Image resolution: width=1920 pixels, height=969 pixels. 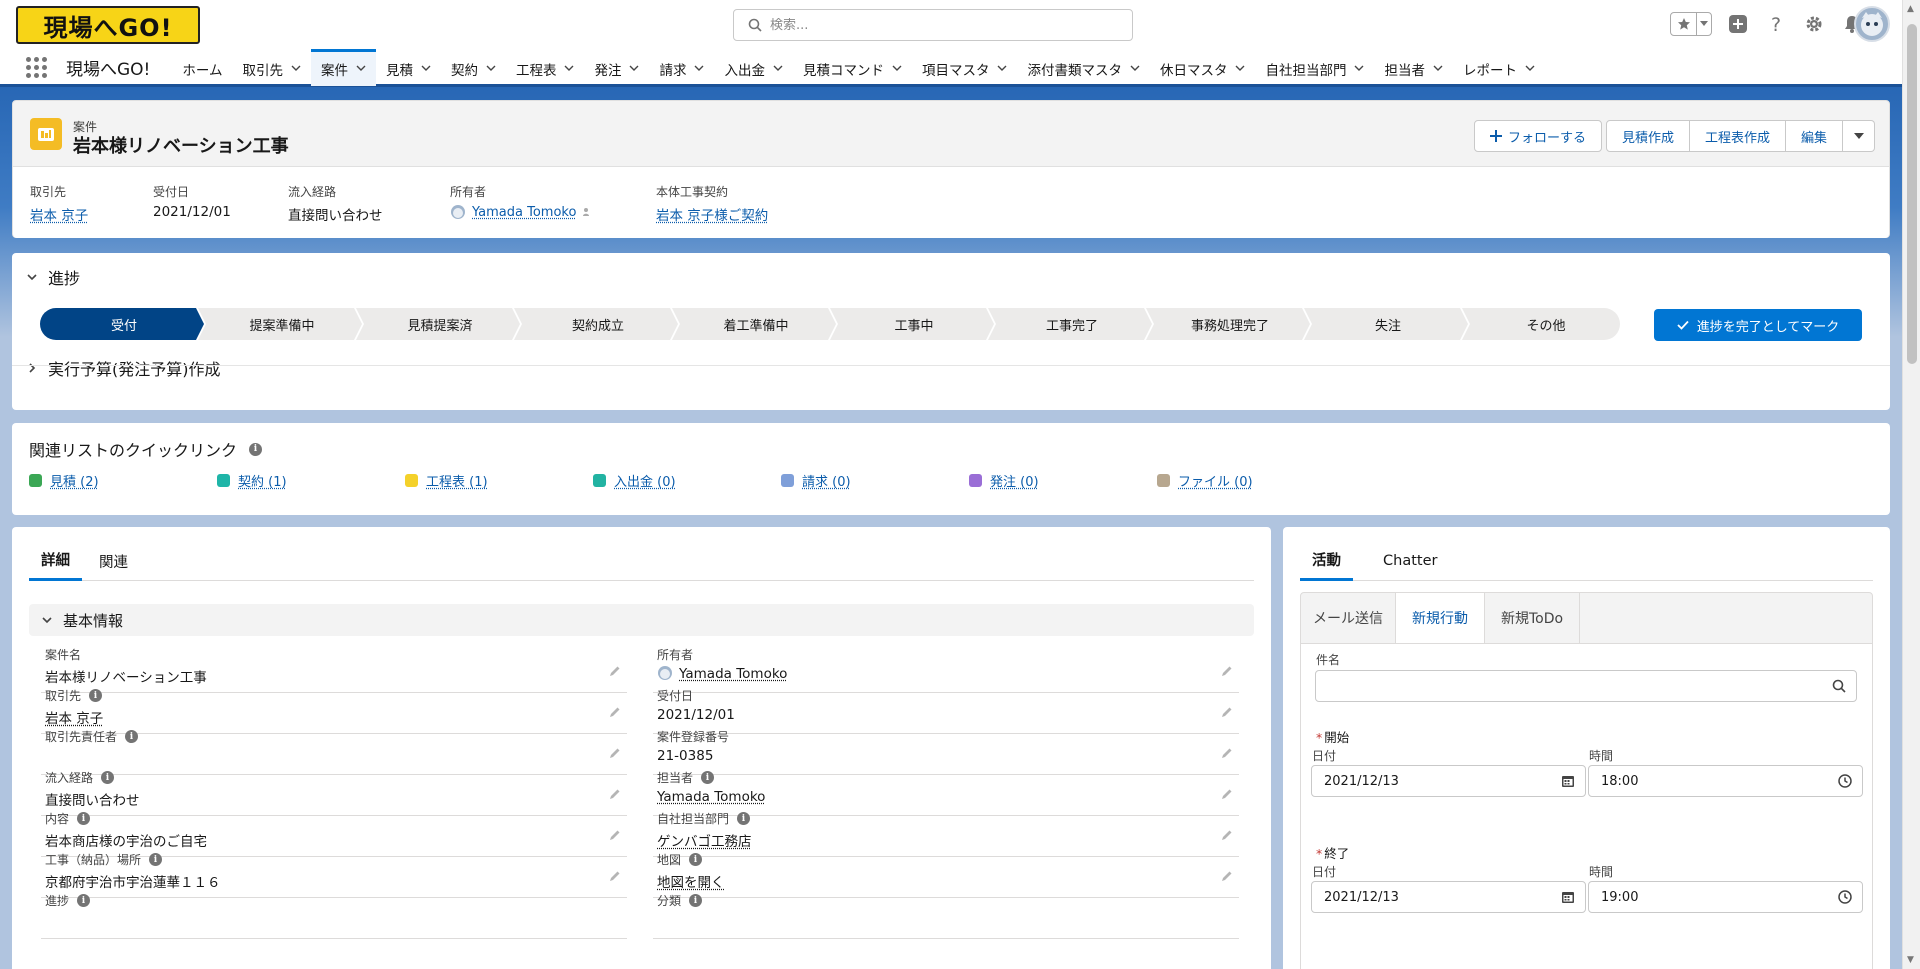 I want to click on nav-item: 自社担当部門, so click(x=1314, y=67).